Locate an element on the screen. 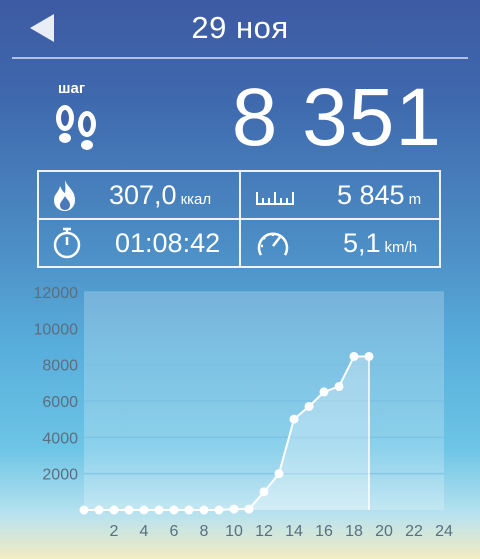 The width and height of the screenshot is (480, 559). page-title-date: 29 ноя is located at coordinates (240, 27).